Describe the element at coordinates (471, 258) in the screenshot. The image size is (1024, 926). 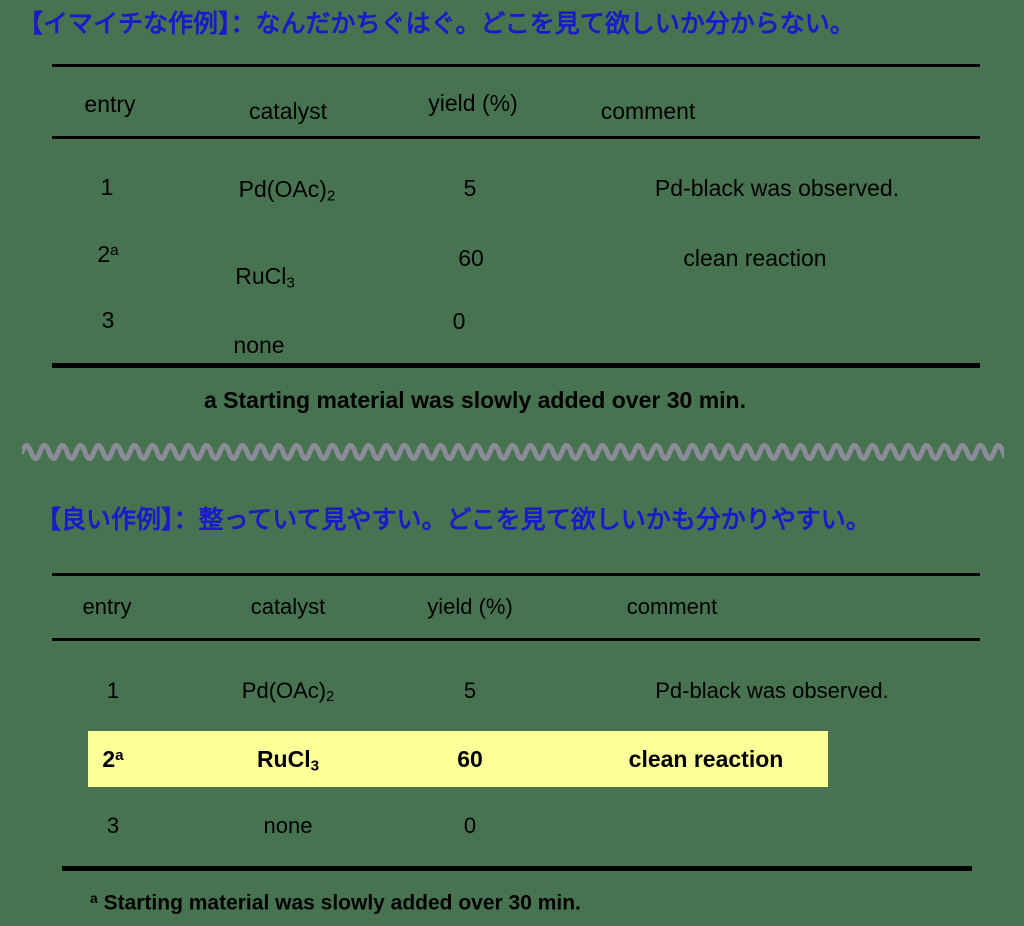
I see `bad-row2-yield: 60` at that location.